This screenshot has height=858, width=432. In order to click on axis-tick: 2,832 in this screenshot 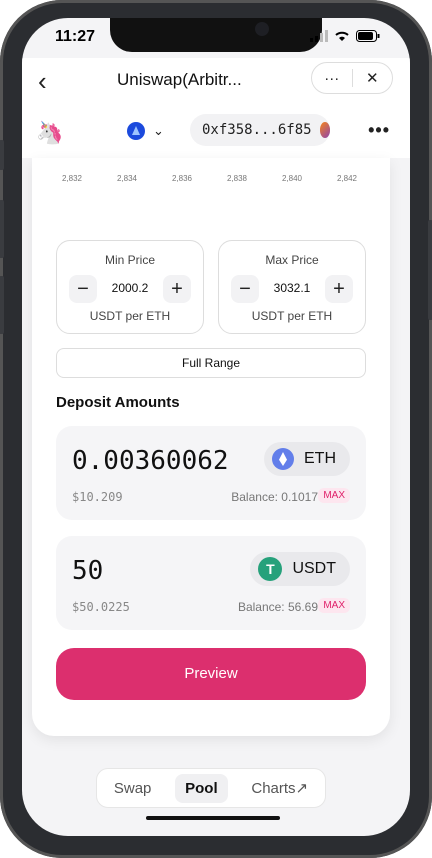, I will do `click(72, 178)`.